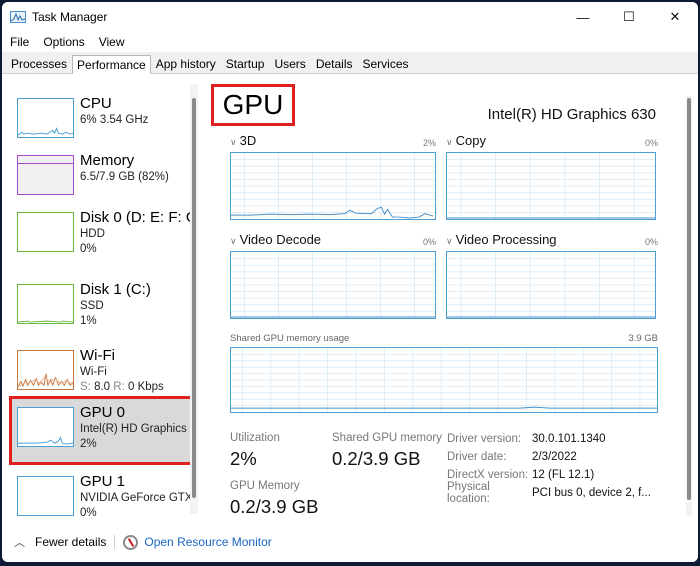 The width and height of the screenshot is (700, 566). What do you see at coordinates (629, 17) in the screenshot?
I see `maximize-button: ☐` at bounding box center [629, 17].